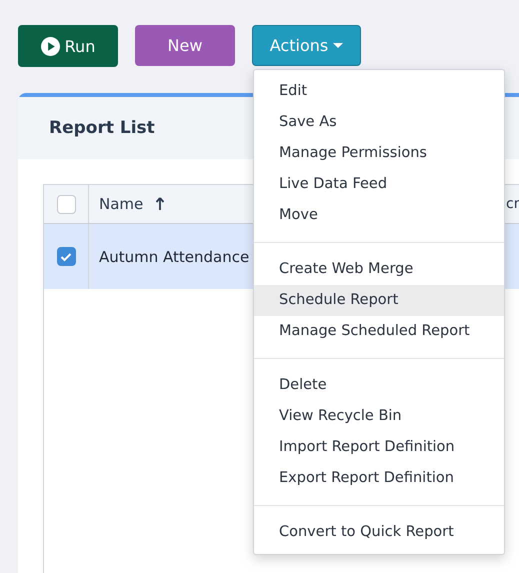  What do you see at coordinates (102, 128) in the screenshot?
I see `card-title: Report List` at bounding box center [102, 128].